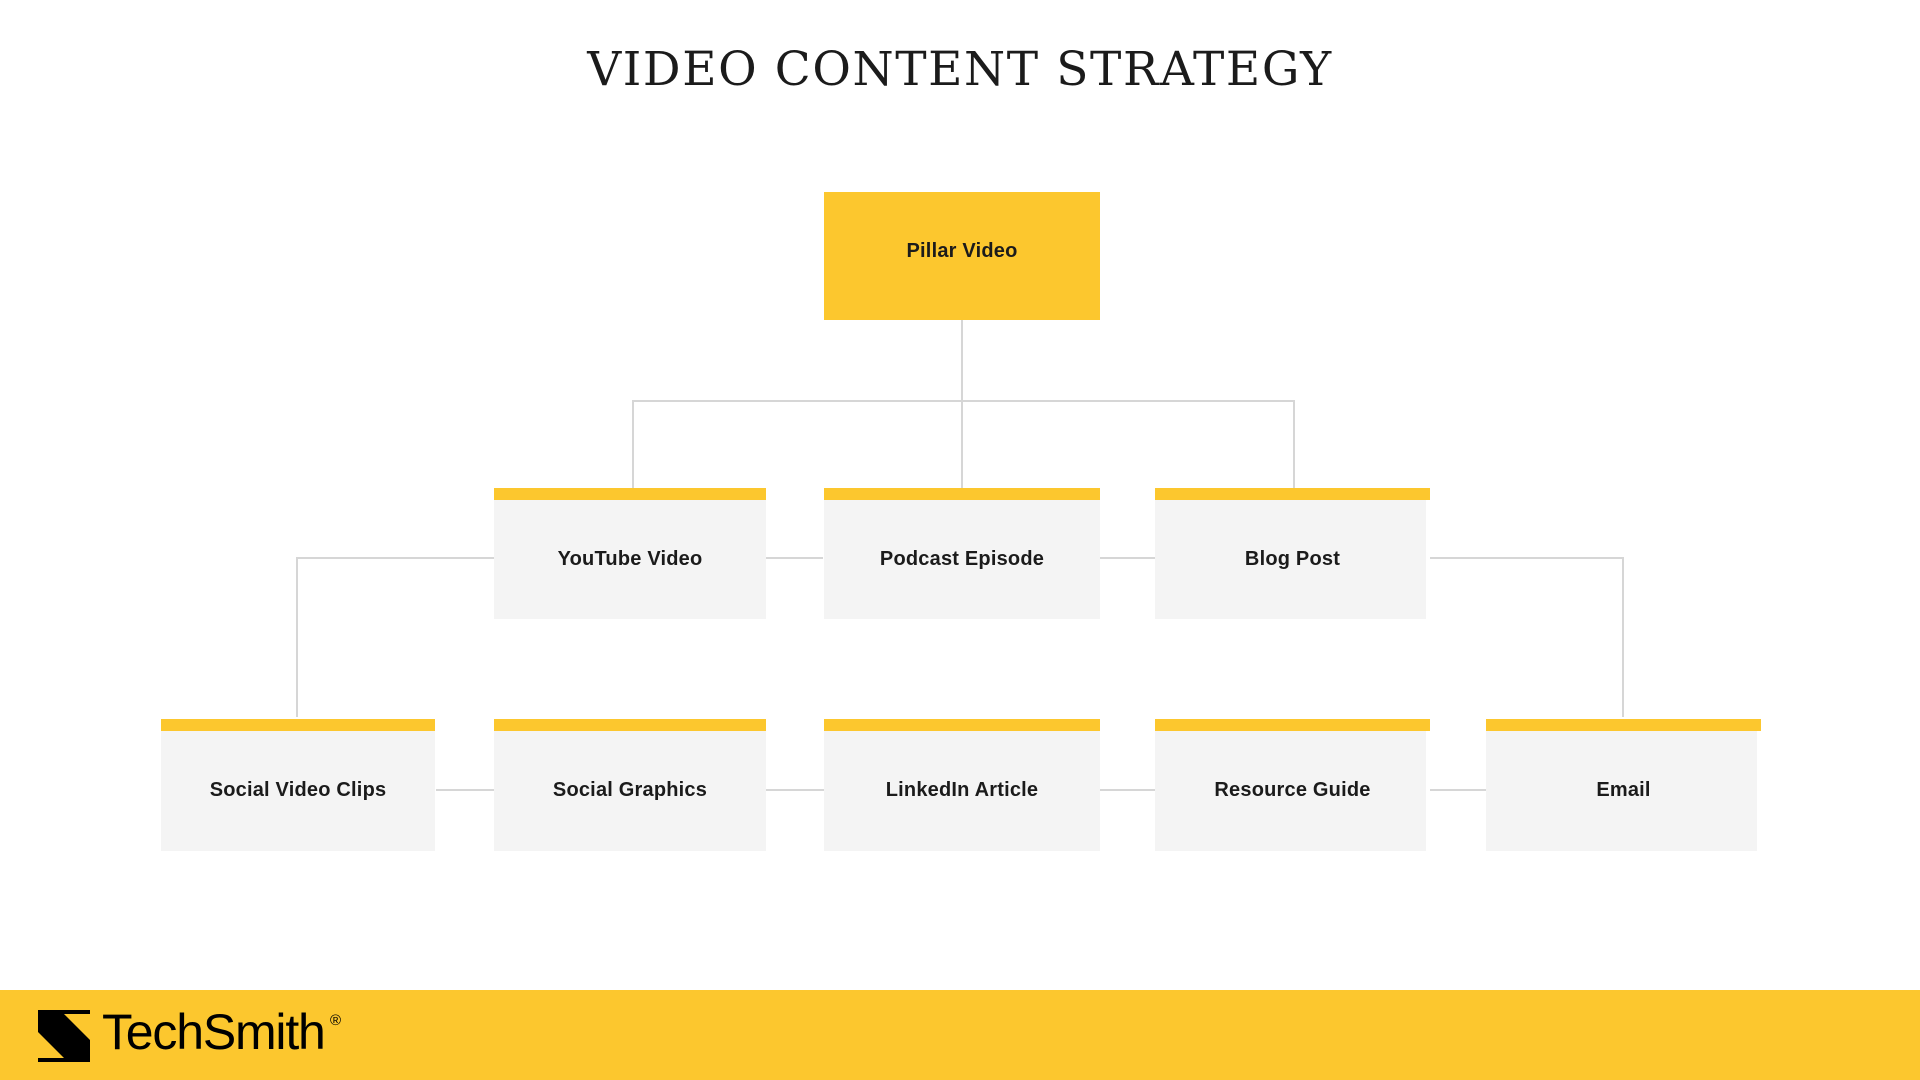 Image resolution: width=1920 pixels, height=1080 pixels. Describe the element at coordinates (1623, 790) in the screenshot. I see `node-label-email: Email` at that location.